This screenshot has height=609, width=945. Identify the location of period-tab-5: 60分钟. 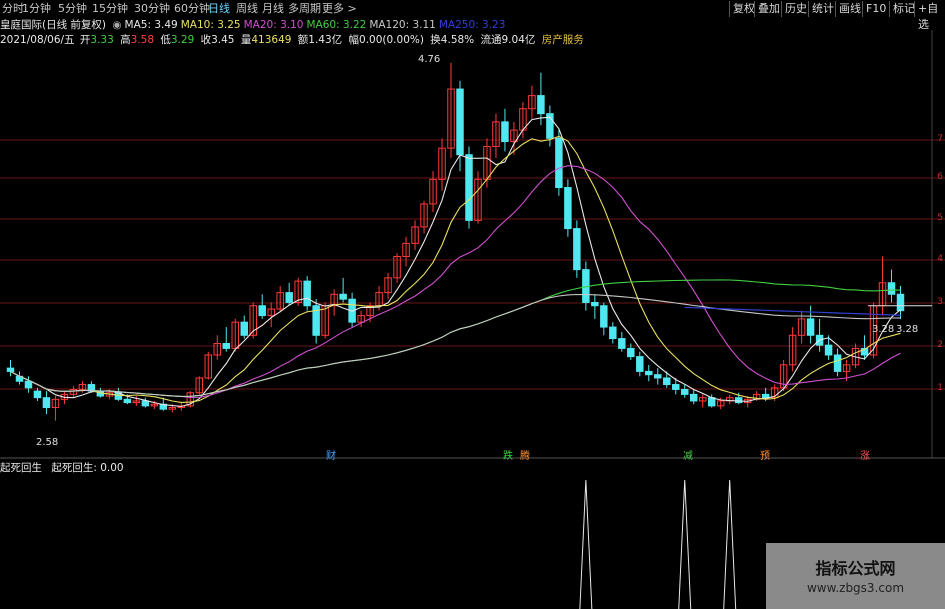
(192, 9).